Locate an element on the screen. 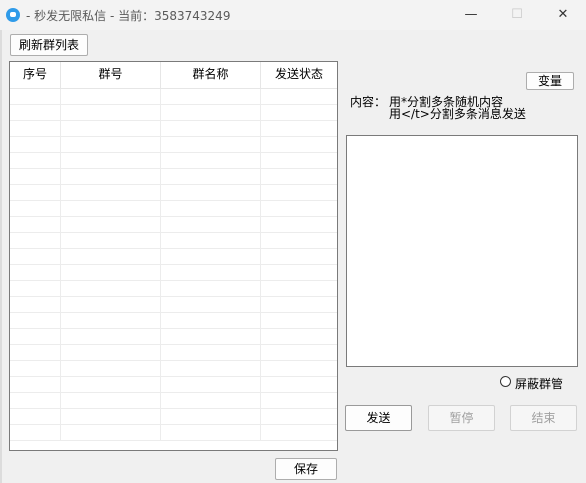 The height and width of the screenshot is (483, 586). column-header-send-status: 发送状态 is located at coordinates (299, 75).